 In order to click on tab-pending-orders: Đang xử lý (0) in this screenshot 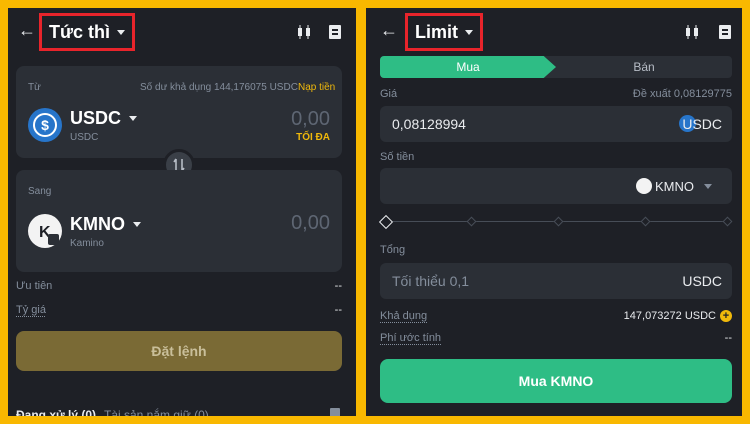, I will do `click(56, 412)`.